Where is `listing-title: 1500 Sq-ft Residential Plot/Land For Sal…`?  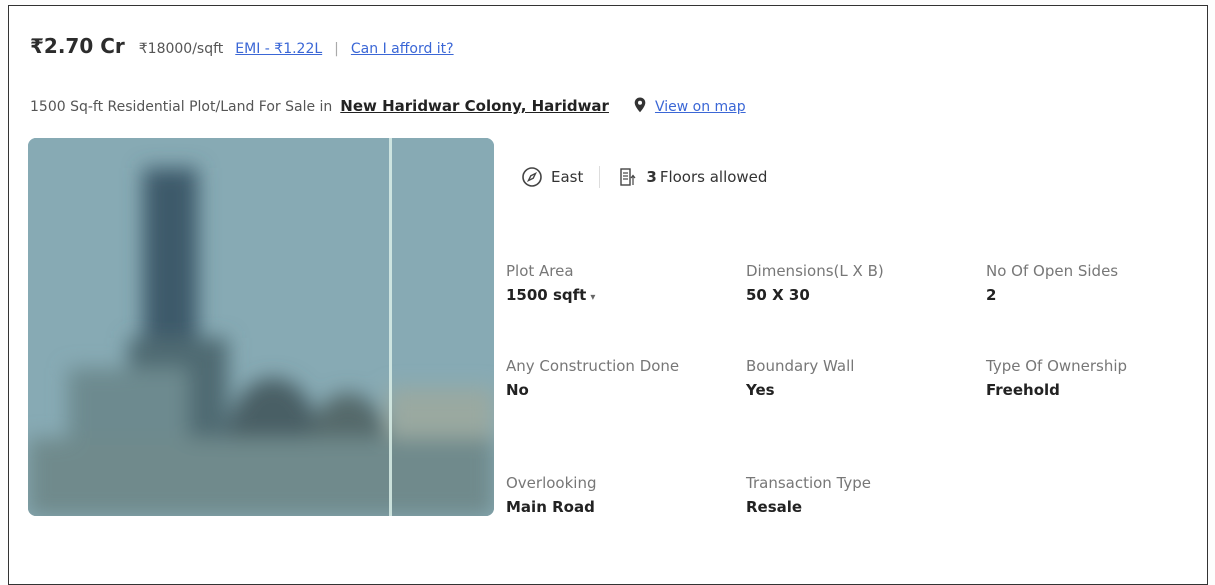 listing-title: 1500 Sq-ft Residential Plot/Land For Sal… is located at coordinates (388, 104).